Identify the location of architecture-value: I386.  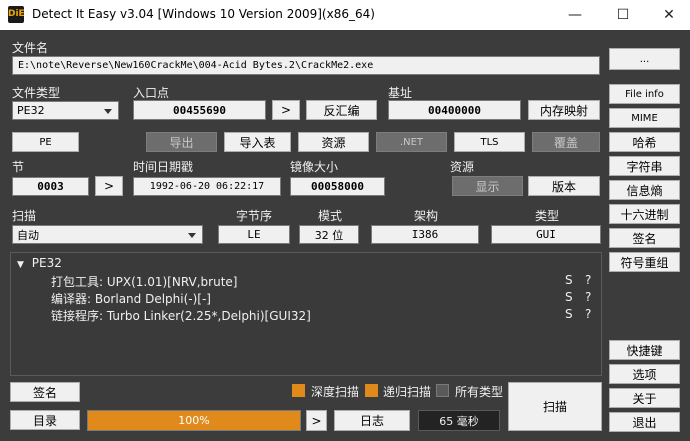
(425, 234).